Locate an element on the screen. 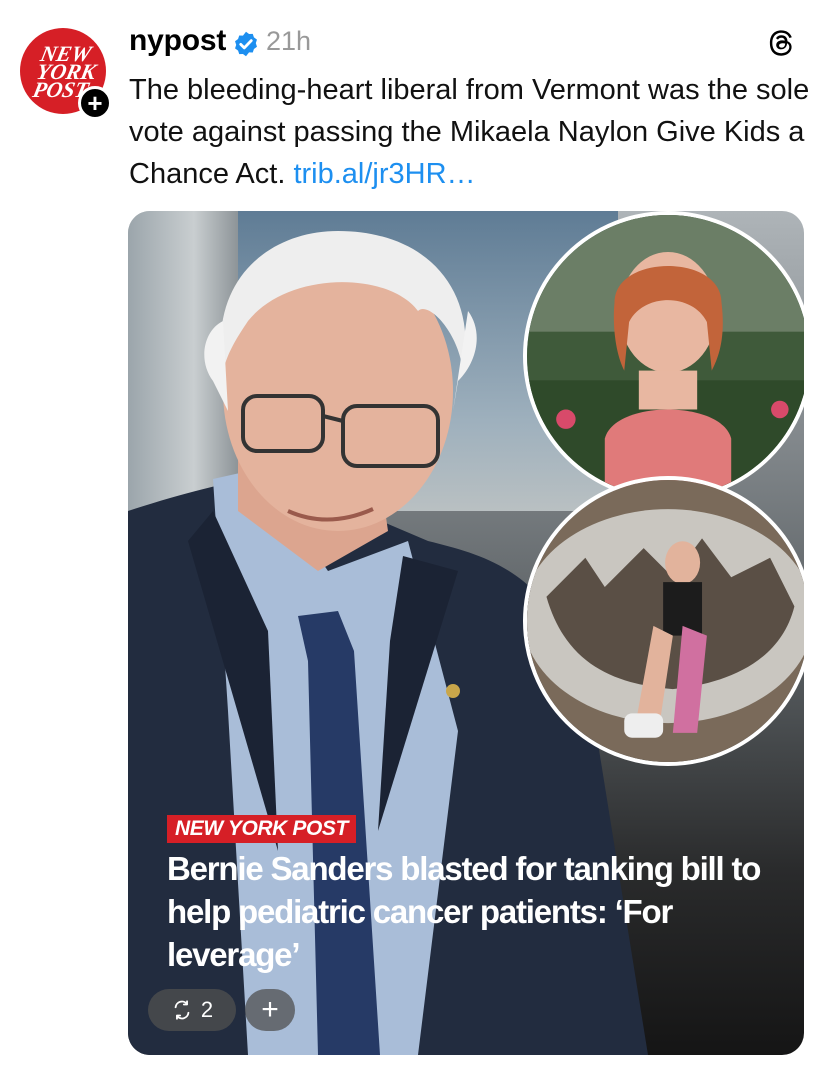 The image size is (828, 1074). source-tag: NEW YORK POST is located at coordinates (261, 829).